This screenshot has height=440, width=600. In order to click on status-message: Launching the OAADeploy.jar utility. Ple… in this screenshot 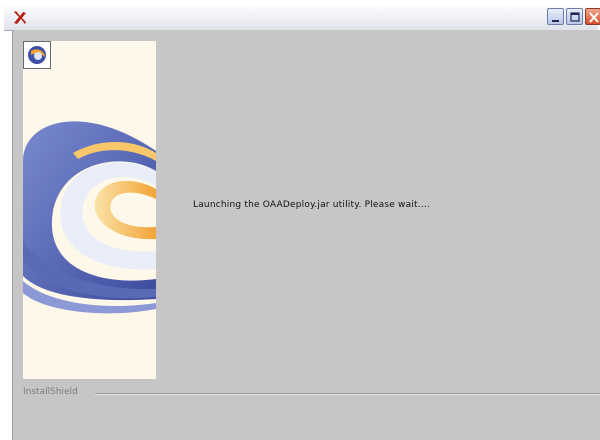, I will do `click(311, 205)`.